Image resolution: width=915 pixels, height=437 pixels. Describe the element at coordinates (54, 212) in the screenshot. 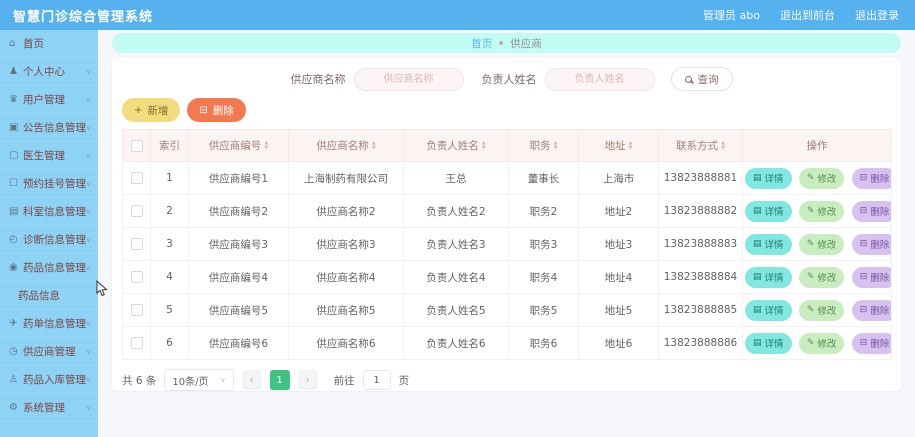

I see `sidebar-item-label: 科室信息管理` at that location.